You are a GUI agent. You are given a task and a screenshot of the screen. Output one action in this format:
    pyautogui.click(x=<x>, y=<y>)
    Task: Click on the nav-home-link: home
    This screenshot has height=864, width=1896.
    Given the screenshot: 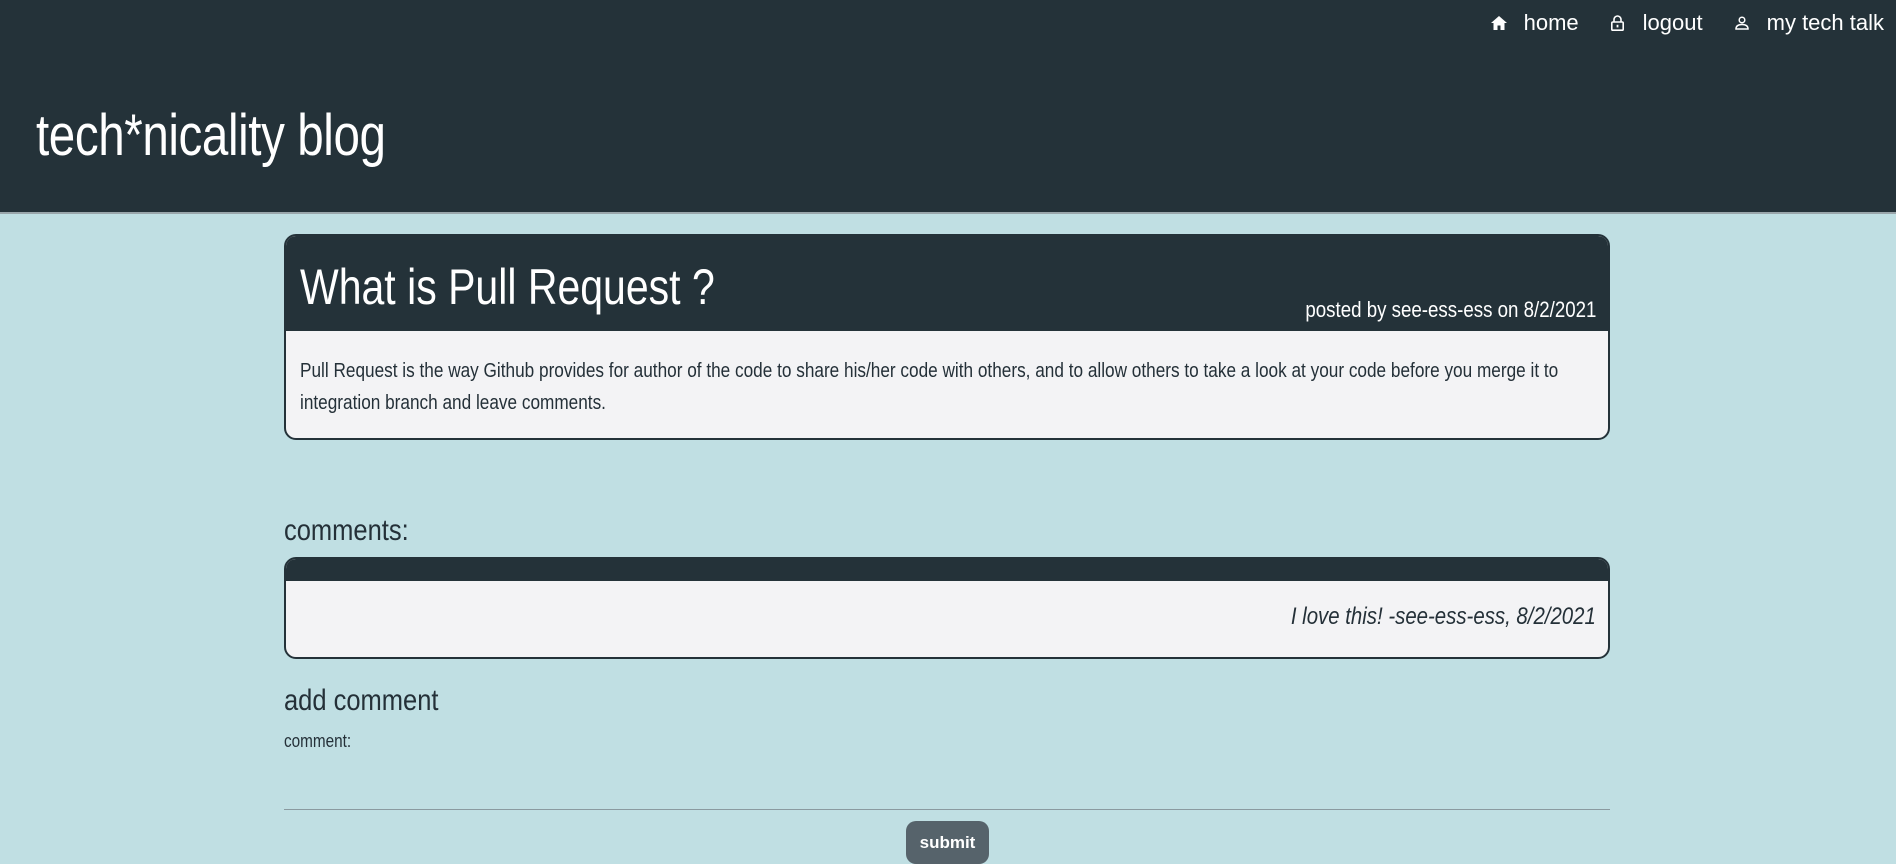 What is the action you would take?
    pyautogui.click(x=1534, y=23)
    